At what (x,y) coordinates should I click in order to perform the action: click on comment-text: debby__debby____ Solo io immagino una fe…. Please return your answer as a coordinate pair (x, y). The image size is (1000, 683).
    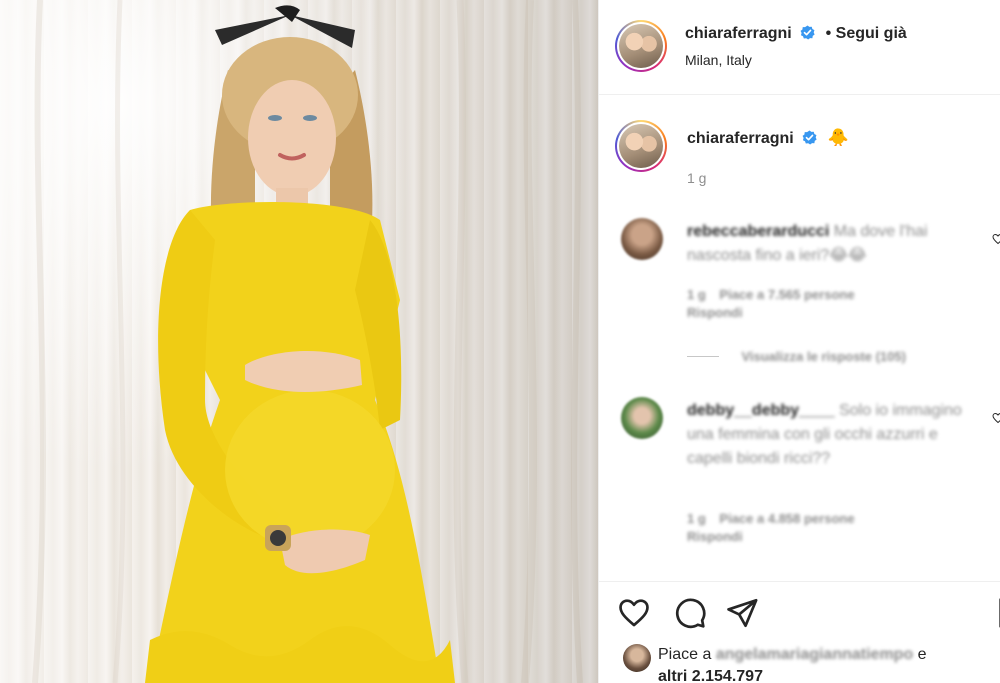
    Looking at the image, I should click on (828, 435).